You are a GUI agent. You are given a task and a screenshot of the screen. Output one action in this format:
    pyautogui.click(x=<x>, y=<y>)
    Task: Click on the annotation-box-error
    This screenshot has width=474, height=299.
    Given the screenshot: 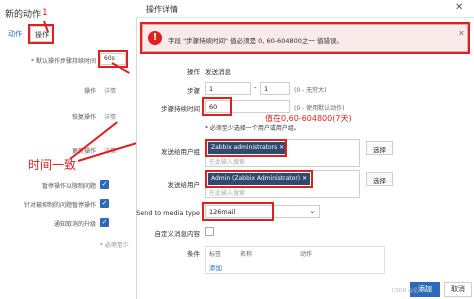 What is the action you would take?
    pyautogui.click(x=305, y=38)
    